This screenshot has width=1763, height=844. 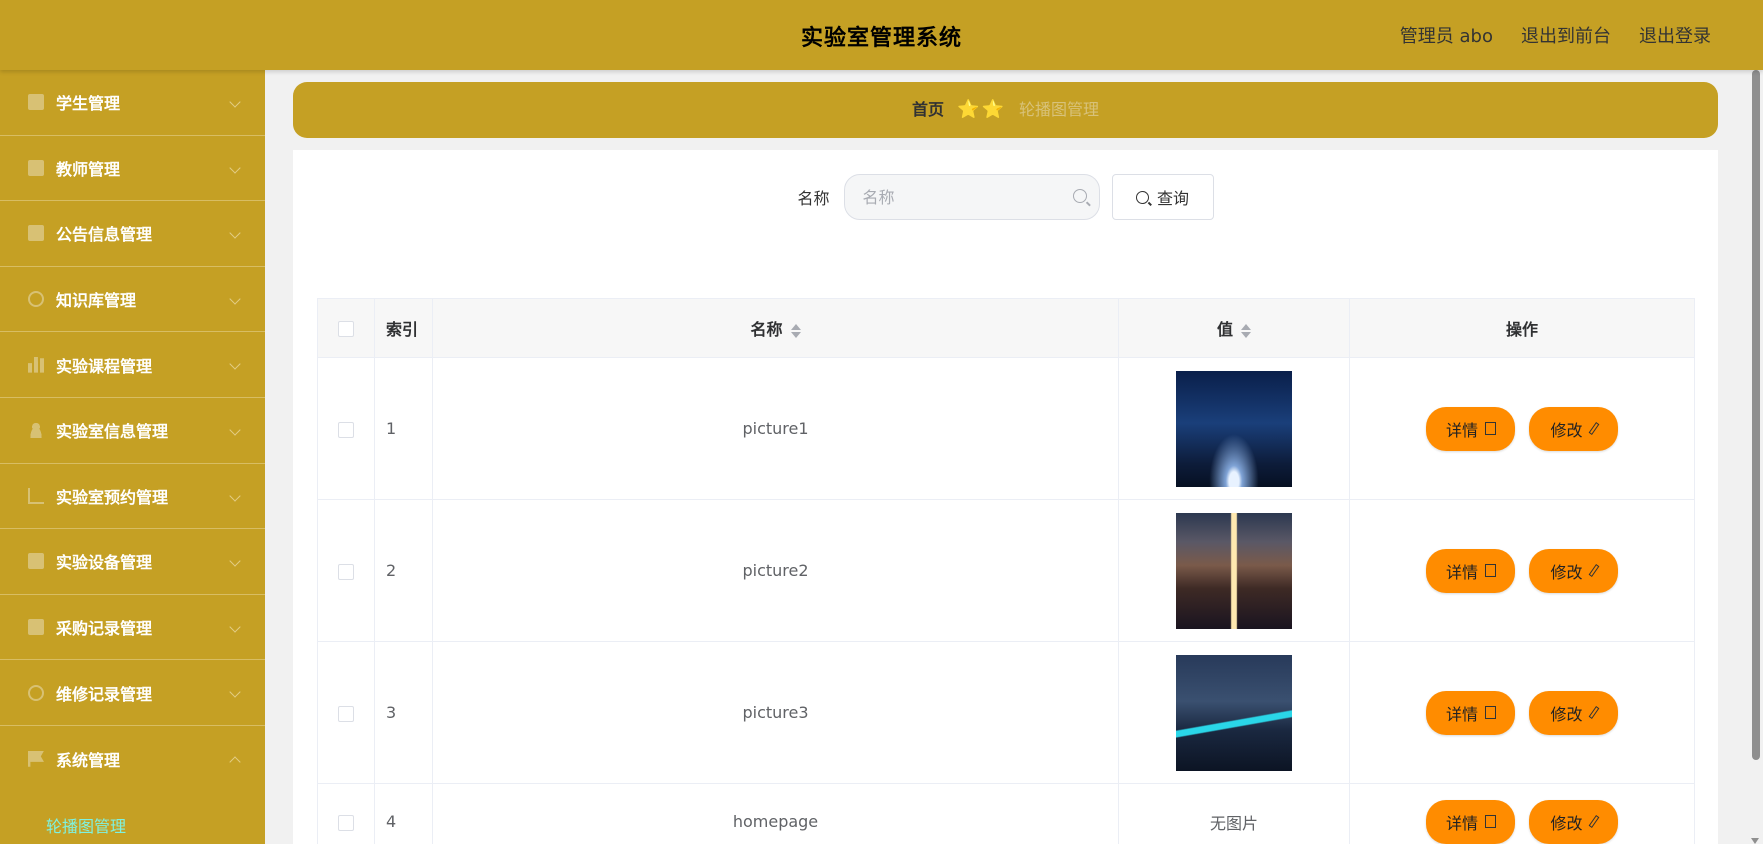 I want to click on sidebar-item-label: 实验室预约管理, so click(x=112, y=497).